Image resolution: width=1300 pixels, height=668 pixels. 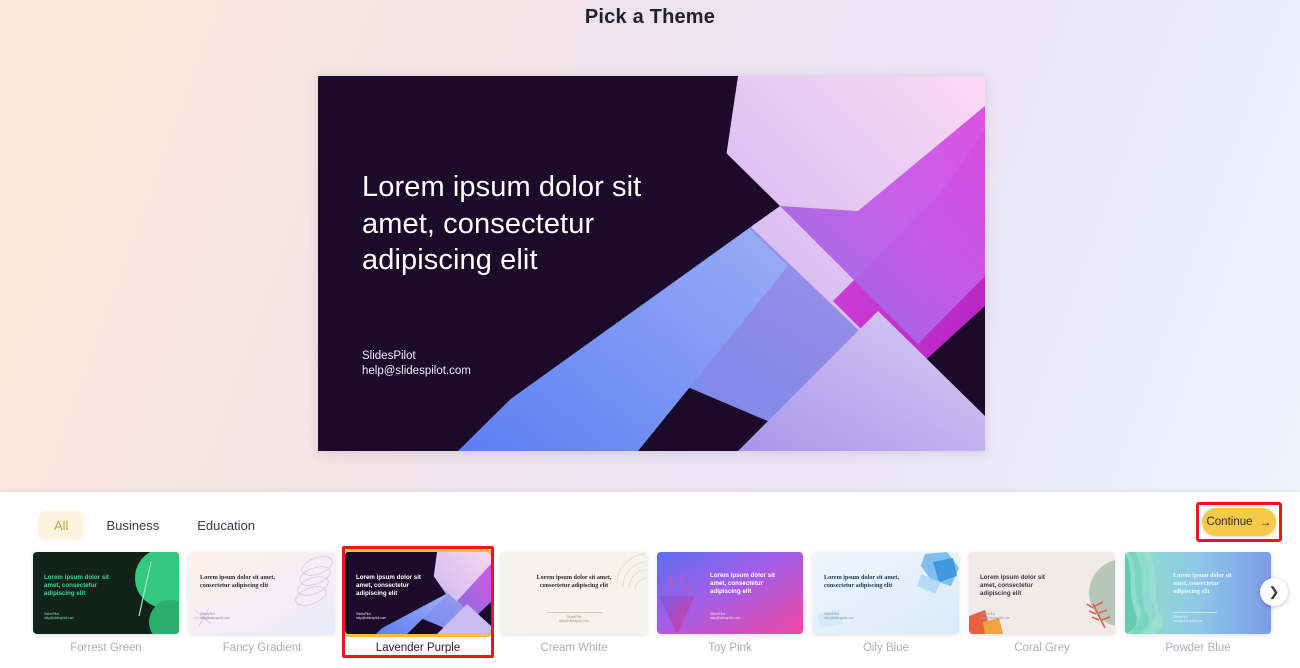 What do you see at coordinates (416, 364) in the screenshot?
I see `preview-slide-footer: SlidesPilot help@slidespilot.com` at bounding box center [416, 364].